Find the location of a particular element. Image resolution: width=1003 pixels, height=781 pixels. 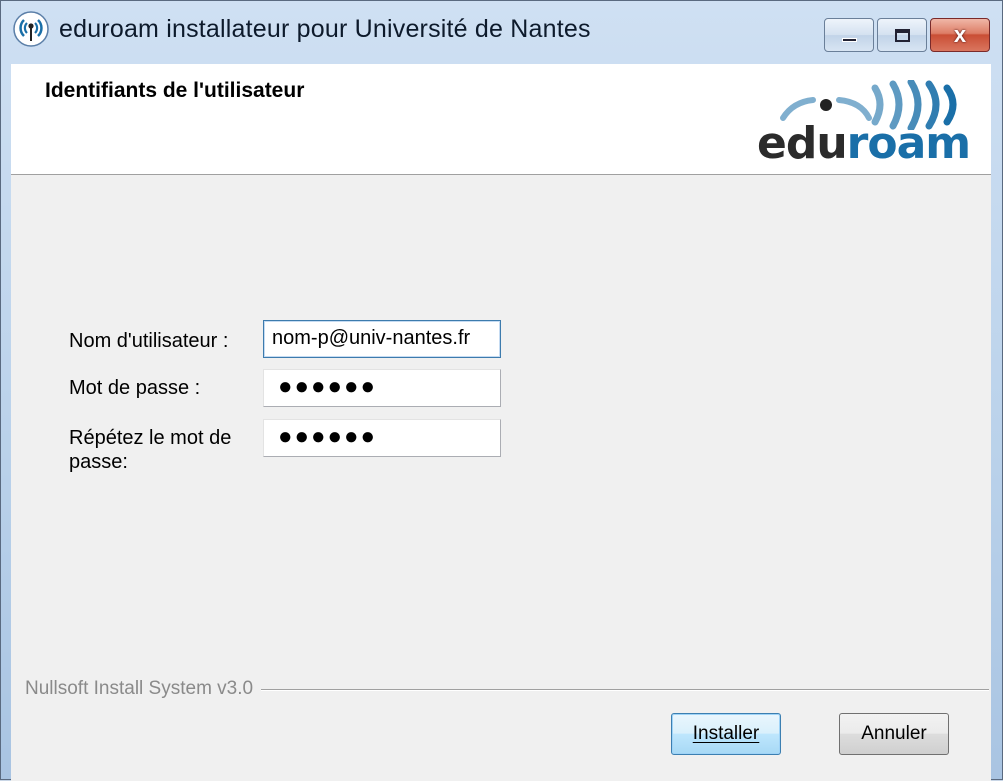

eduroam-logo-text: eduroam is located at coordinates (864, 143).